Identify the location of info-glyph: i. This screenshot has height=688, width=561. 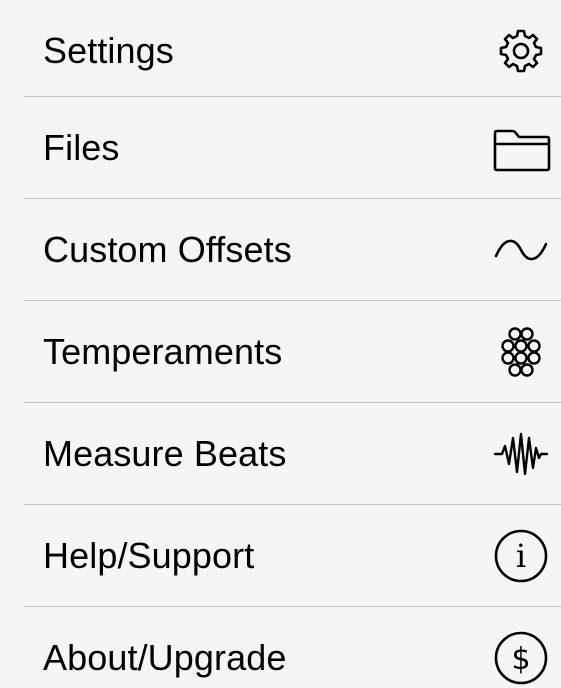
(521, 556).